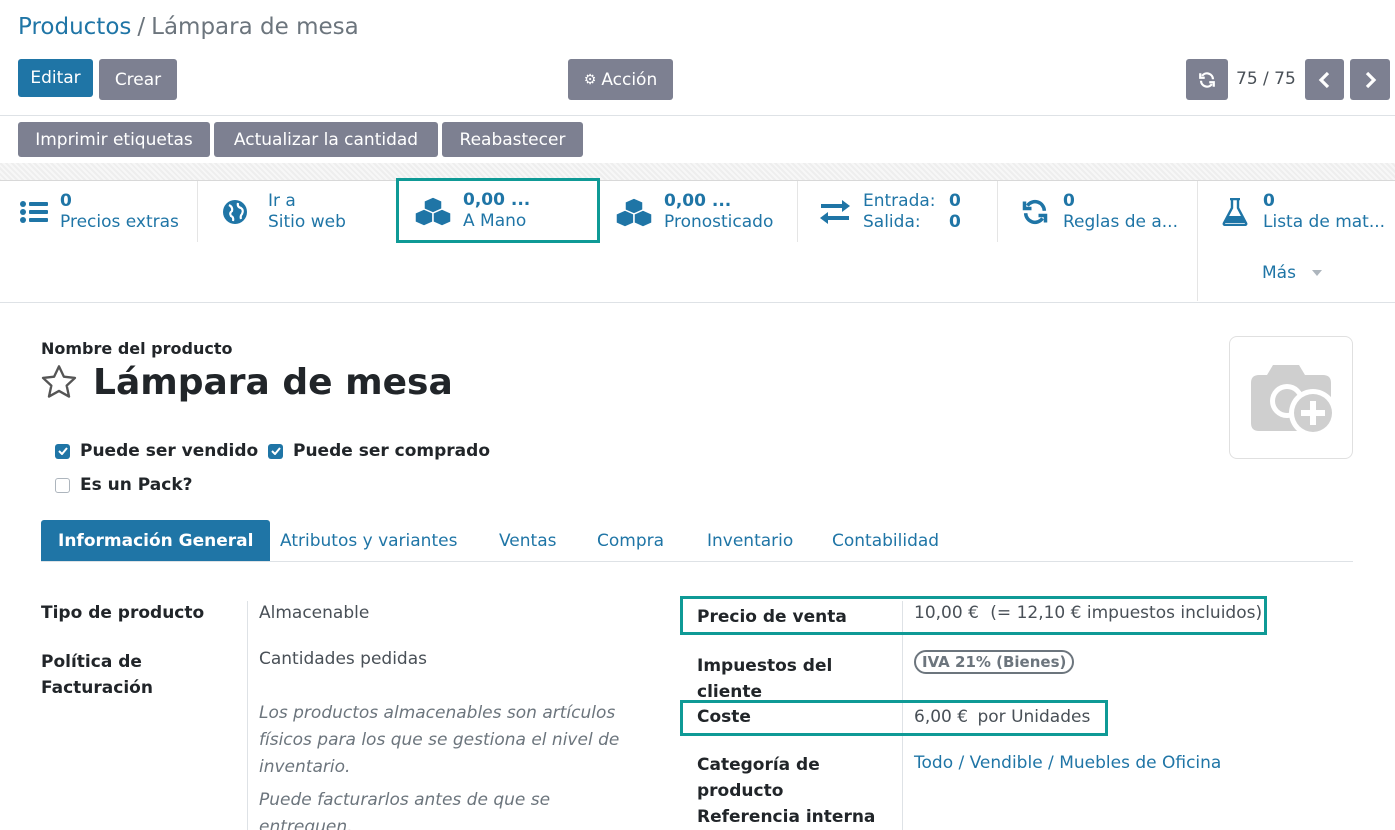  What do you see at coordinates (1067, 763) in the screenshot?
I see `product-category-field: Todo / Vendible / Muebles de Oficina` at bounding box center [1067, 763].